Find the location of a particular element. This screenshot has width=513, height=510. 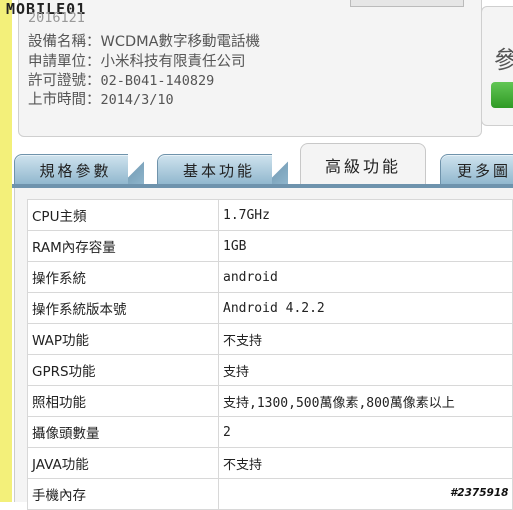

side-panel-heading: 參 is located at coordinates (503, 60).